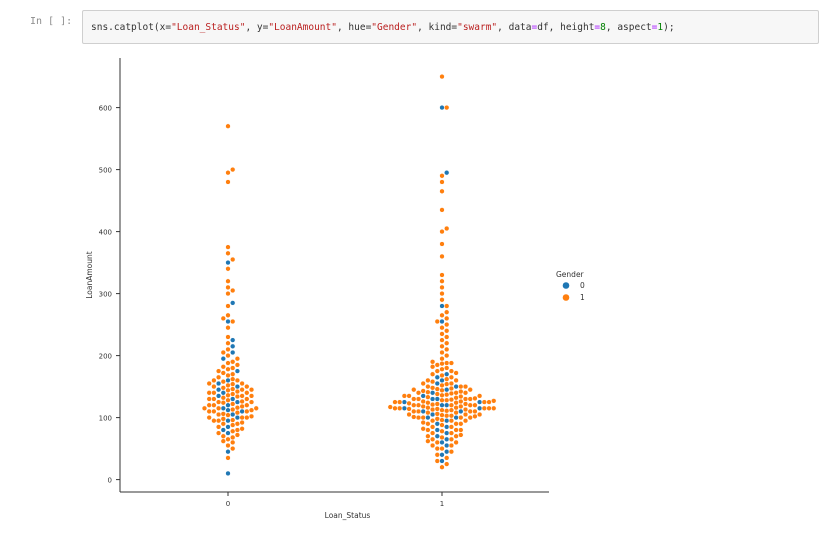 The height and width of the screenshot is (536, 821). I want to click on legend-title: Gender, so click(570, 274).